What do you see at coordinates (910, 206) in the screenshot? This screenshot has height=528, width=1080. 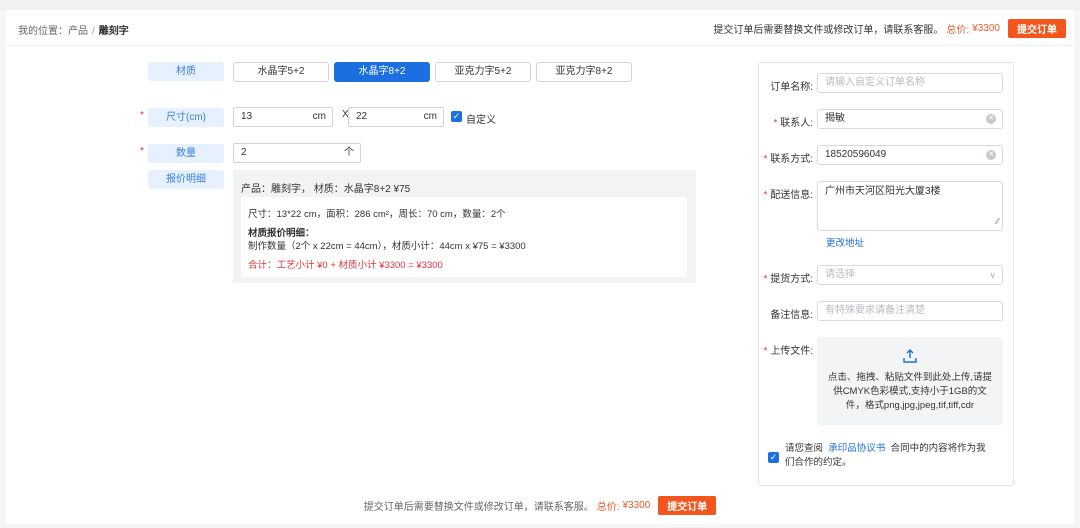 I see `address-textarea: 广州市天河区阳光大厦3楼 ⁄⁄` at bounding box center [910, 206].